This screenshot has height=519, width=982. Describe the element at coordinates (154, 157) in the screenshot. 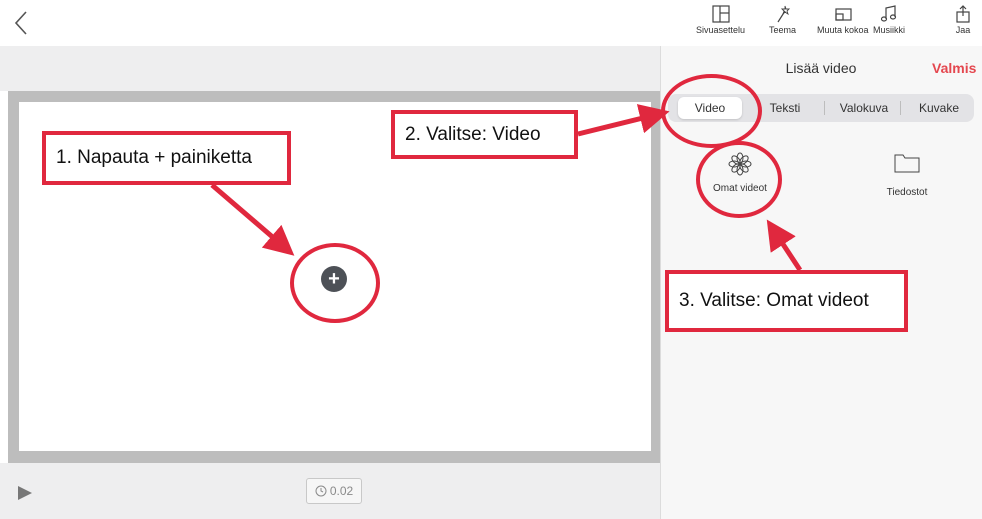

I see `callout-step1-text: 1. Napauta + painiketta` at that location.